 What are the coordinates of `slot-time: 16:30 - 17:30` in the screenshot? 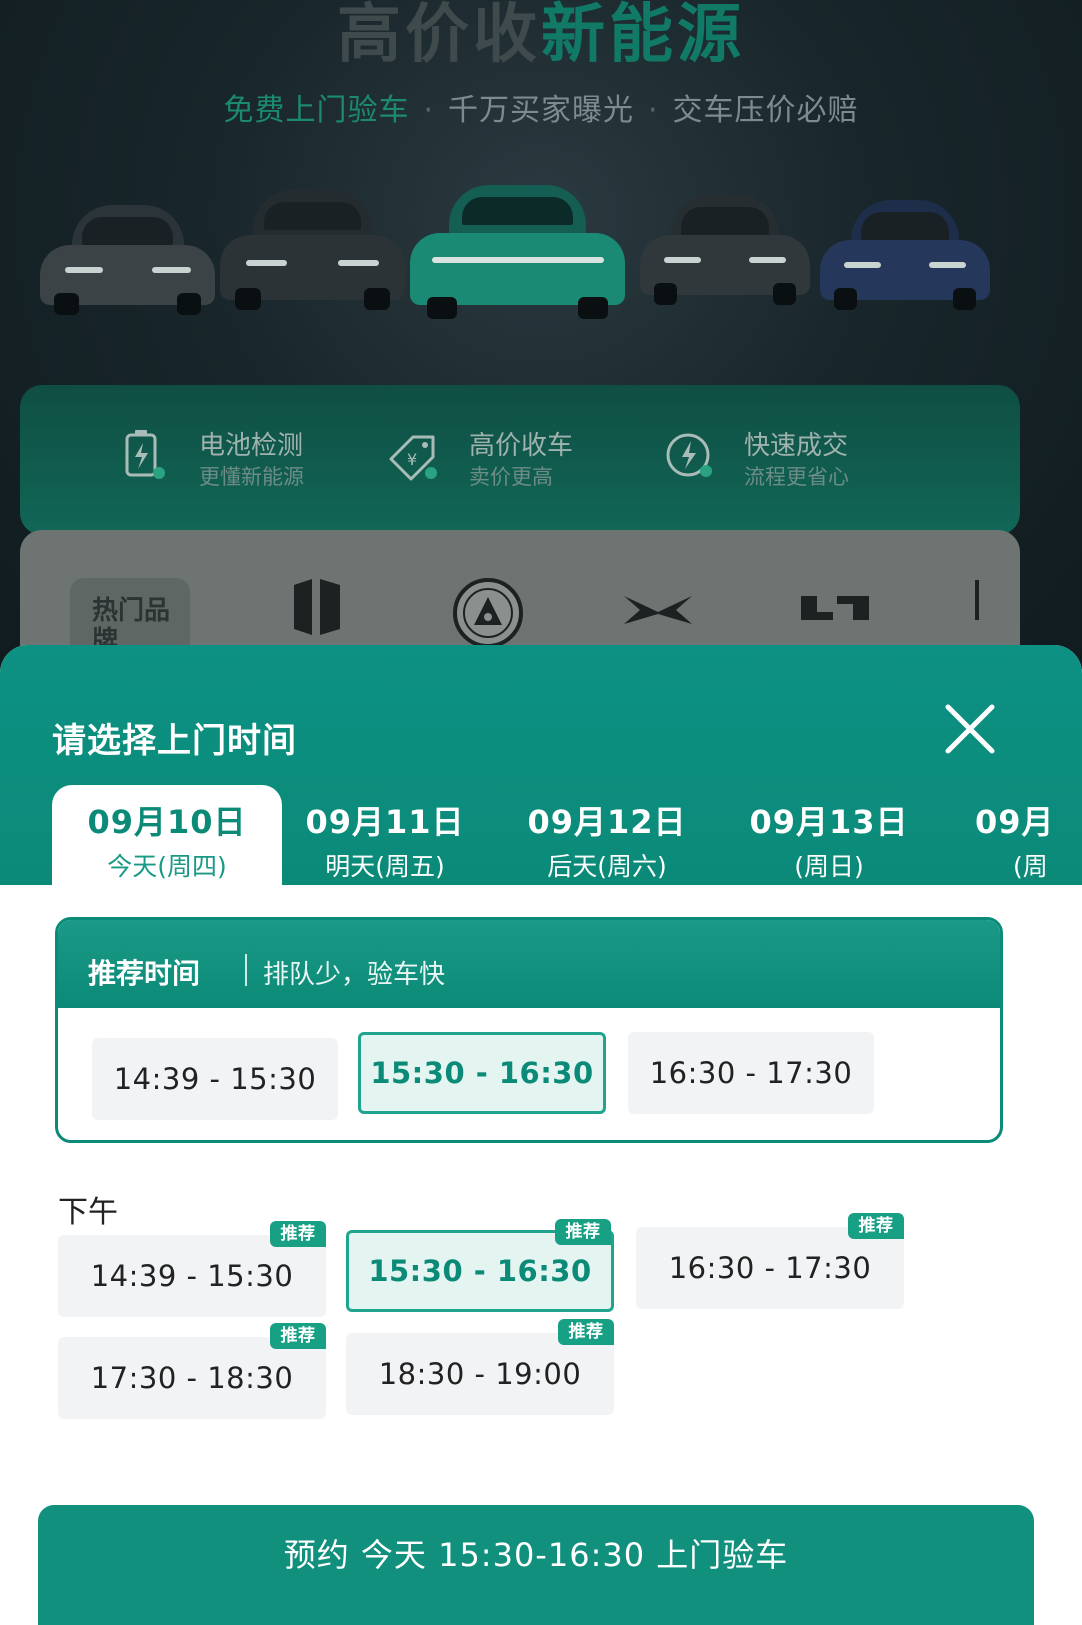 It's located at (770, 1268).